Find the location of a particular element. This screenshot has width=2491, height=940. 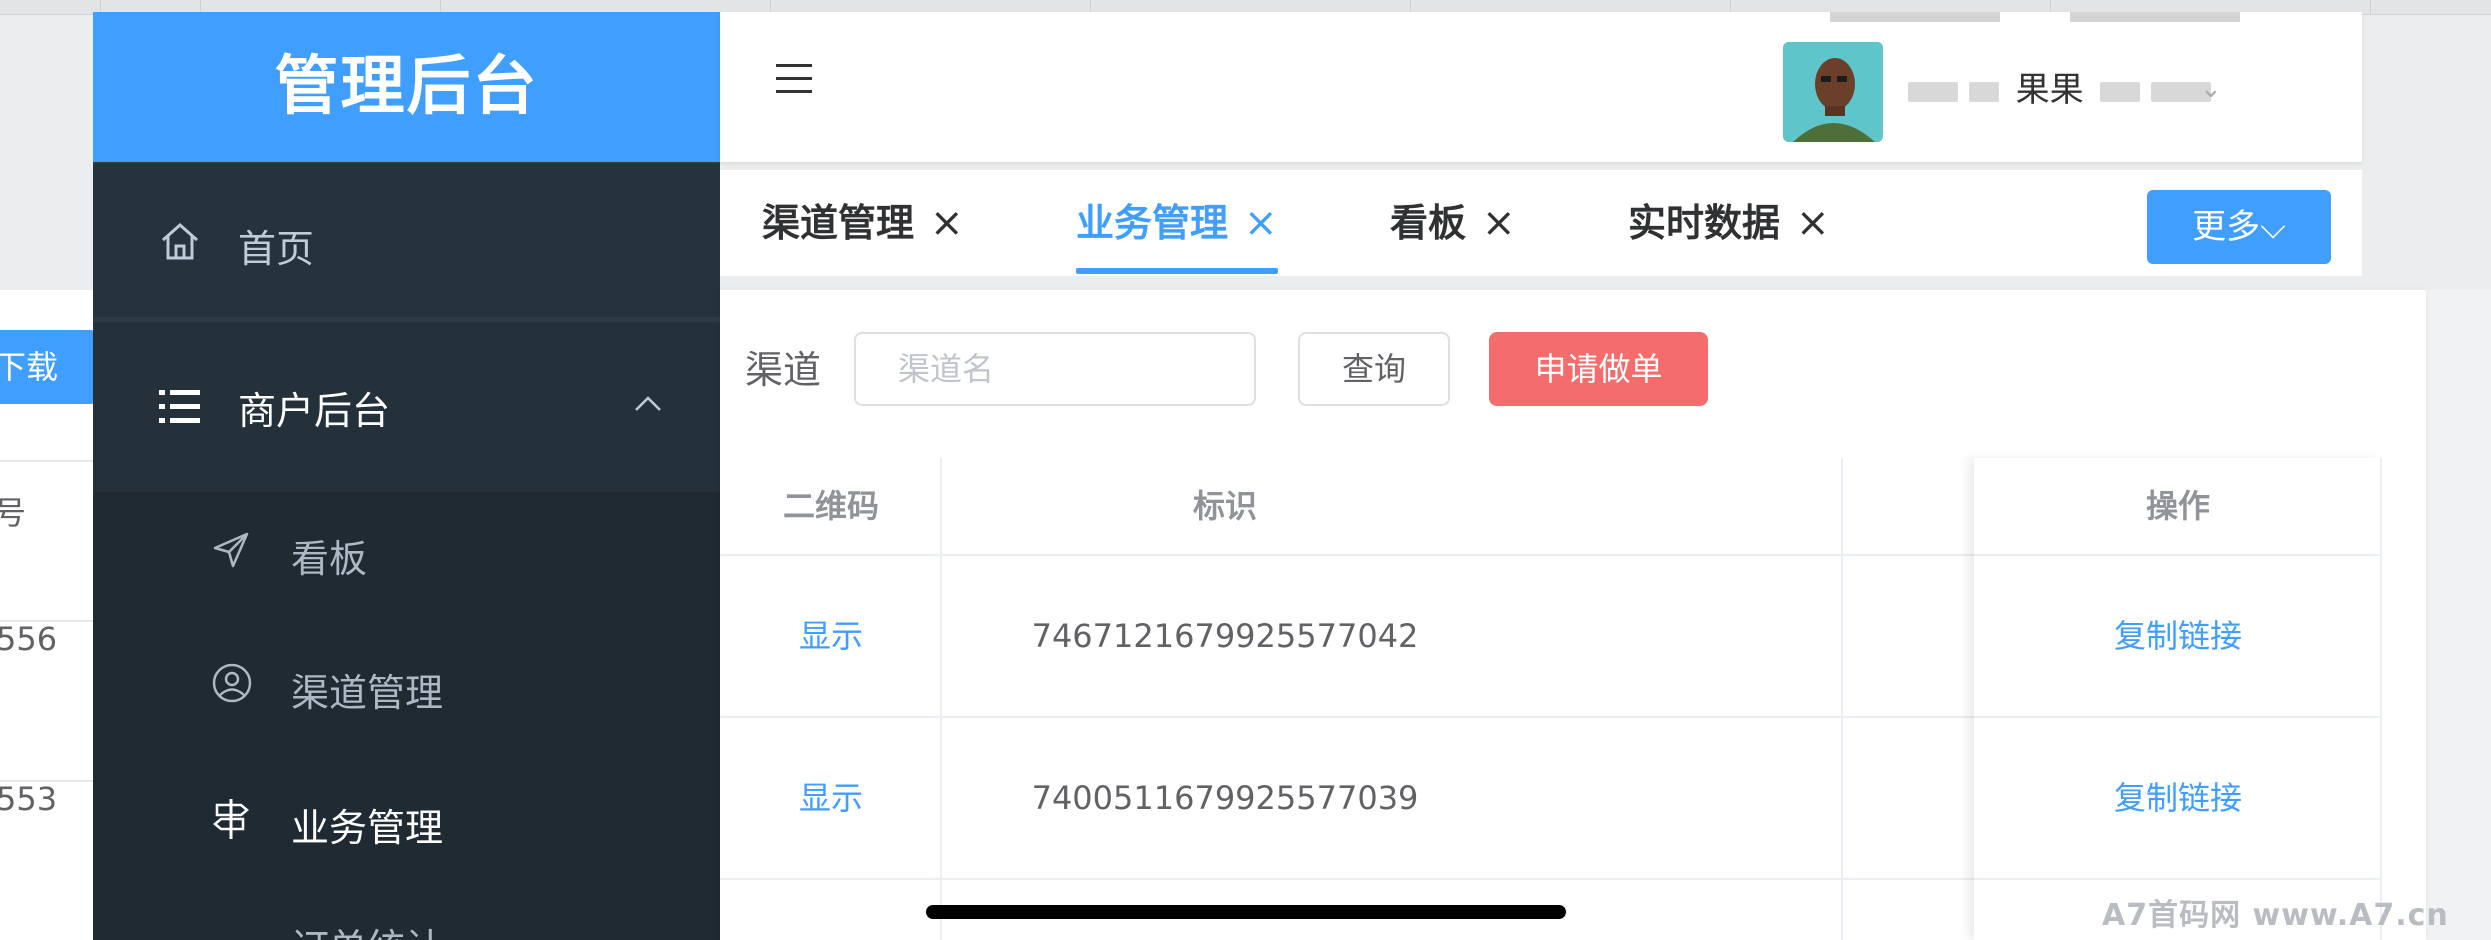

column-header-identifier: 标识 is located at coordinates (1225, 507).